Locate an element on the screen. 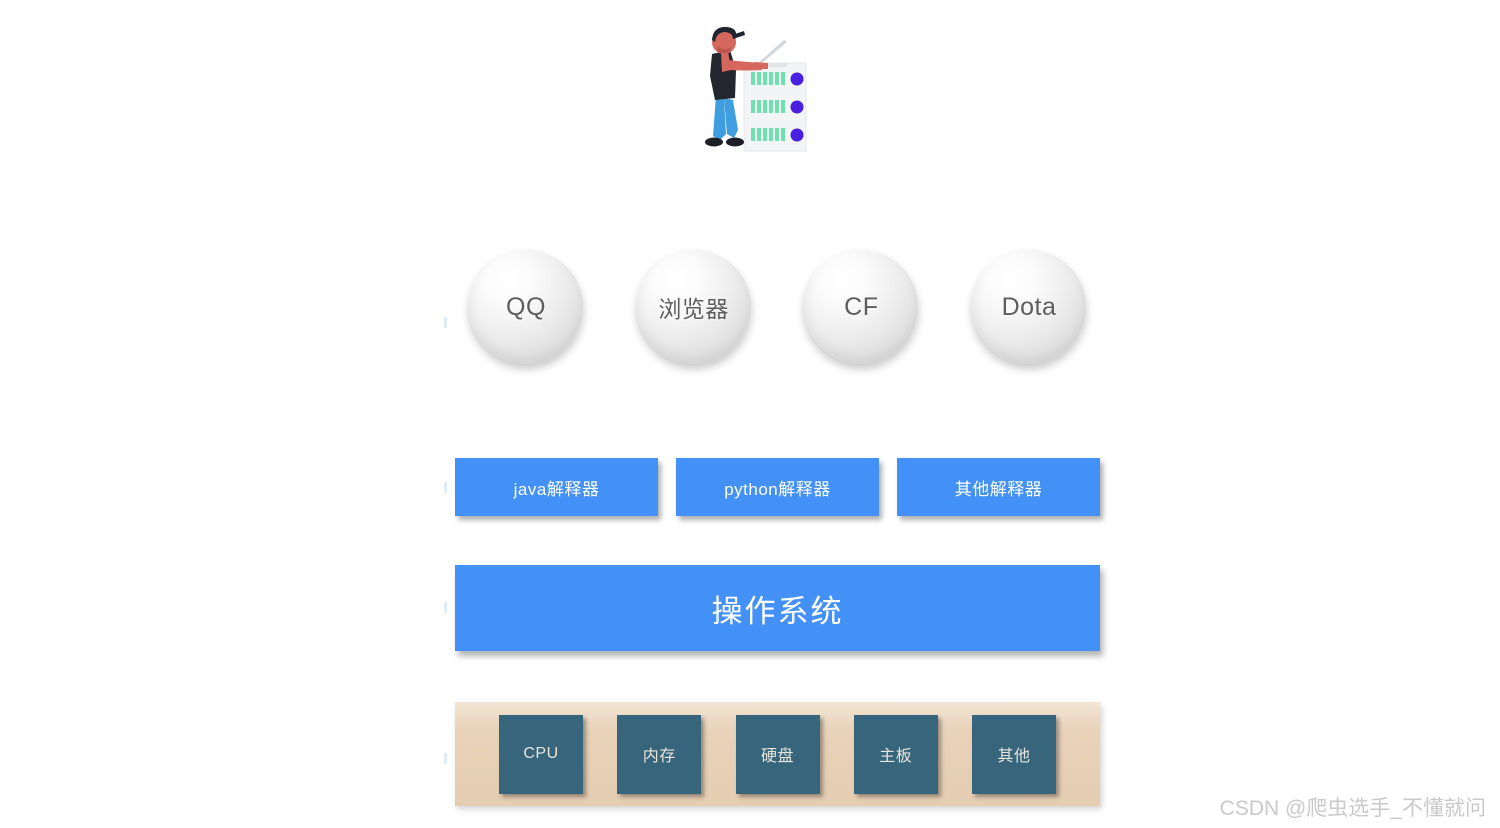 The width and height of the screenshot is (1500, 828). hardware-label: 其他 is located at coordinates (1014, 756).